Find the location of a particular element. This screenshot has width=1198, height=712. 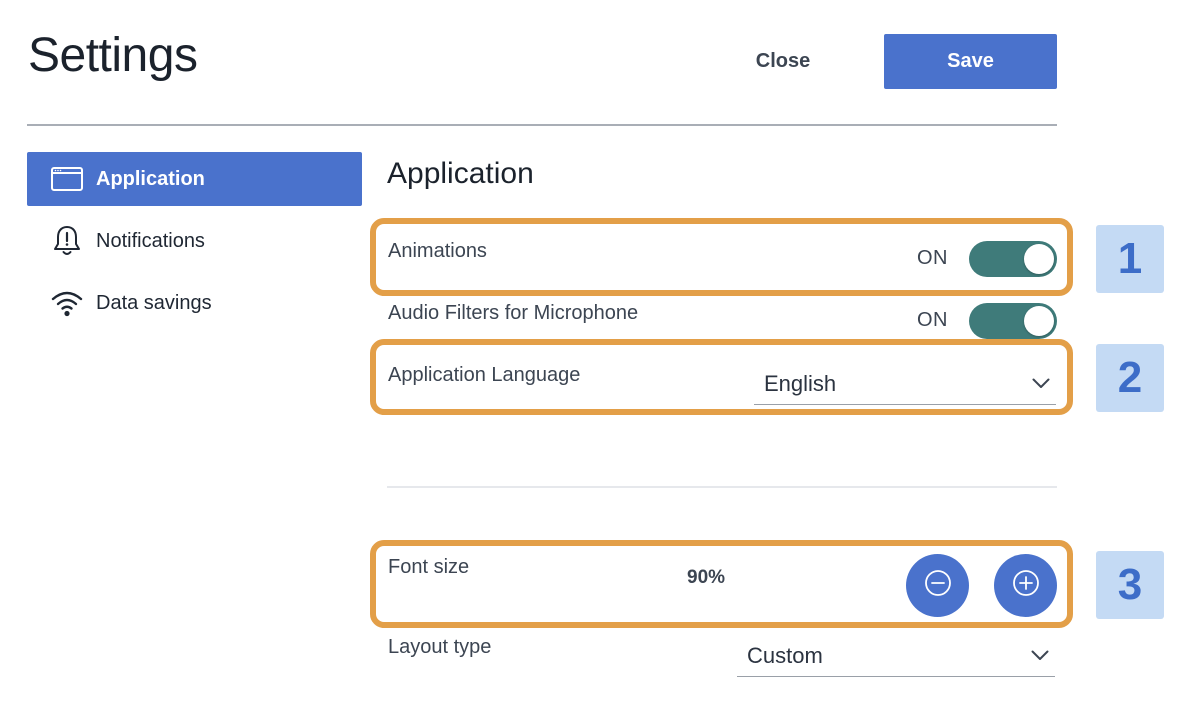

animations-label: Animations is located at coordinates (437, 251).